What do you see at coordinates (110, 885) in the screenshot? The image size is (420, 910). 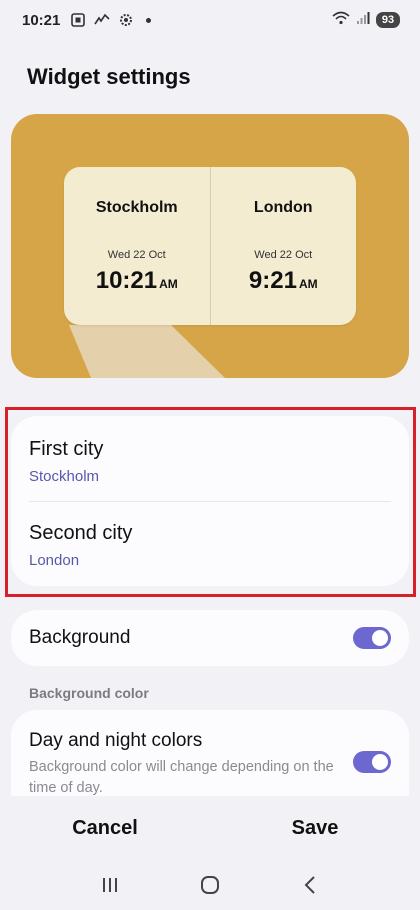 I see `recent-apps-icon` at bounding box center [110, 885].